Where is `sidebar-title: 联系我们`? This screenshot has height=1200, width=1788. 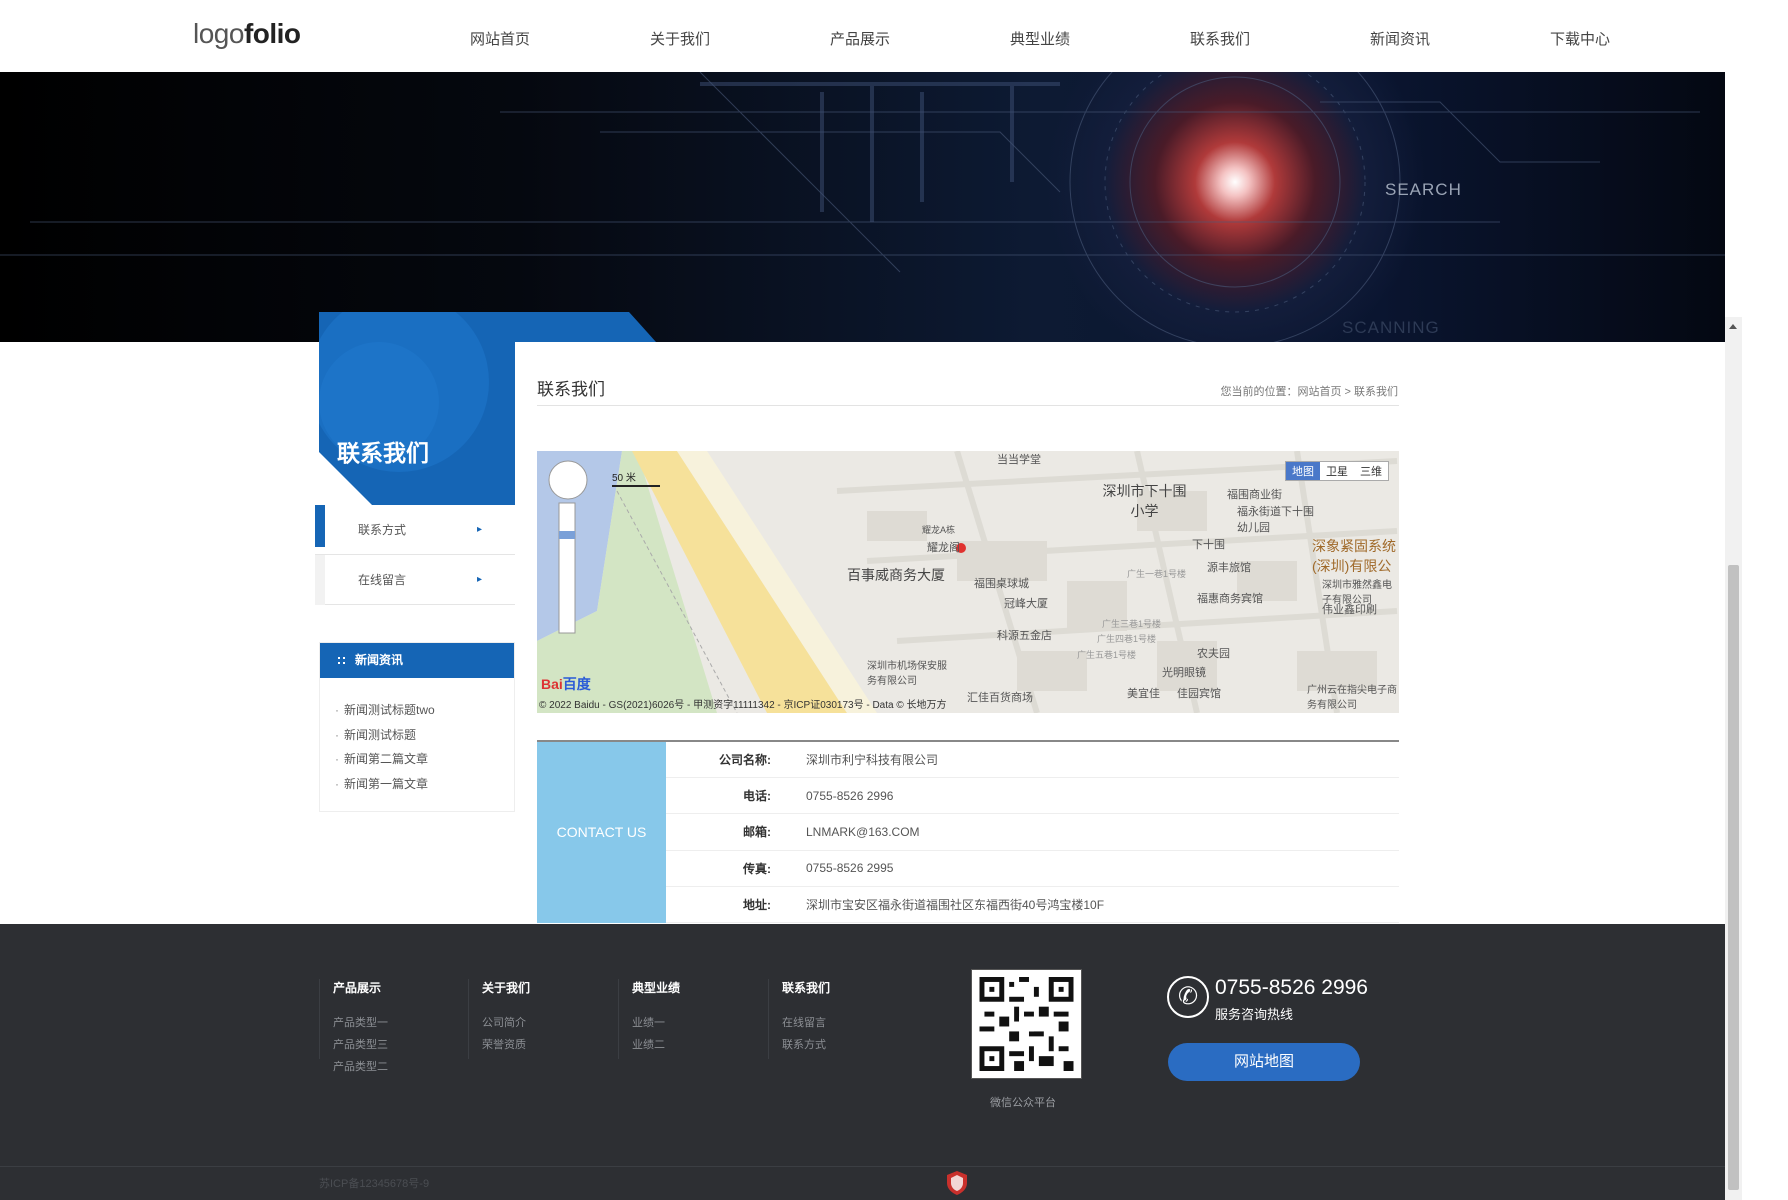 sidebar-title: 联系我们 is located at coordinates (383, 453).